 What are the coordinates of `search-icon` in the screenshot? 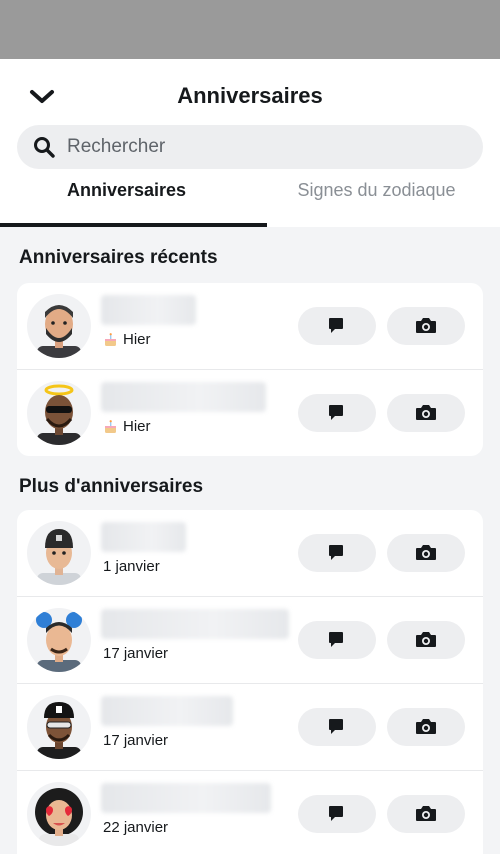 It's located at (44, 147).